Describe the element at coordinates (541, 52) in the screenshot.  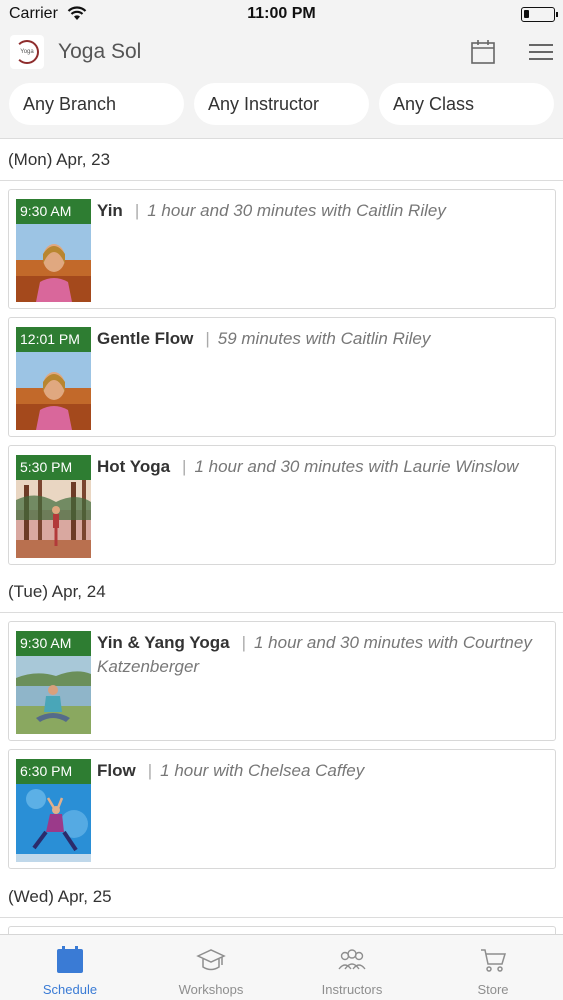
I see `hamburger-menu-icon` at that location.